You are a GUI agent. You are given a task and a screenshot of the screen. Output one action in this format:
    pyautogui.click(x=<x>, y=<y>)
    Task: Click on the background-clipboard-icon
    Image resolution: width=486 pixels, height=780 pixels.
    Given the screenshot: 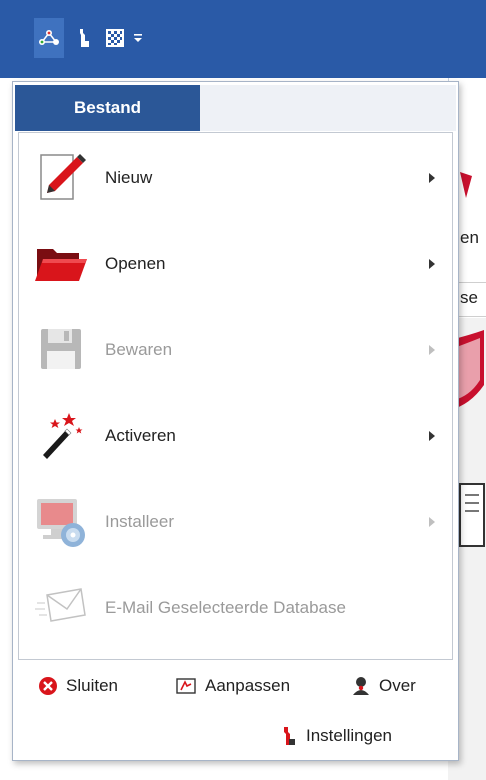 What is the action you would take?
    pyautogui.click(x=472, y=515)
    